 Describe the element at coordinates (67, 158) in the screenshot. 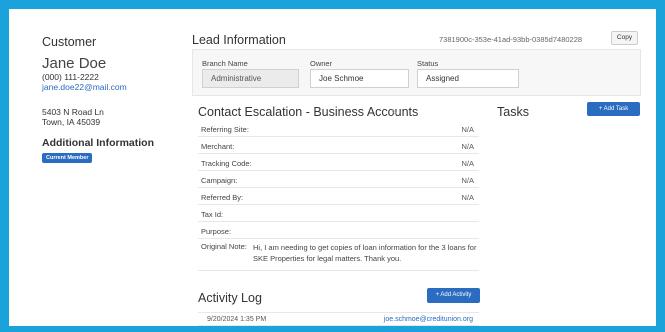

I see `member-status-badge: Current Member` at that location.